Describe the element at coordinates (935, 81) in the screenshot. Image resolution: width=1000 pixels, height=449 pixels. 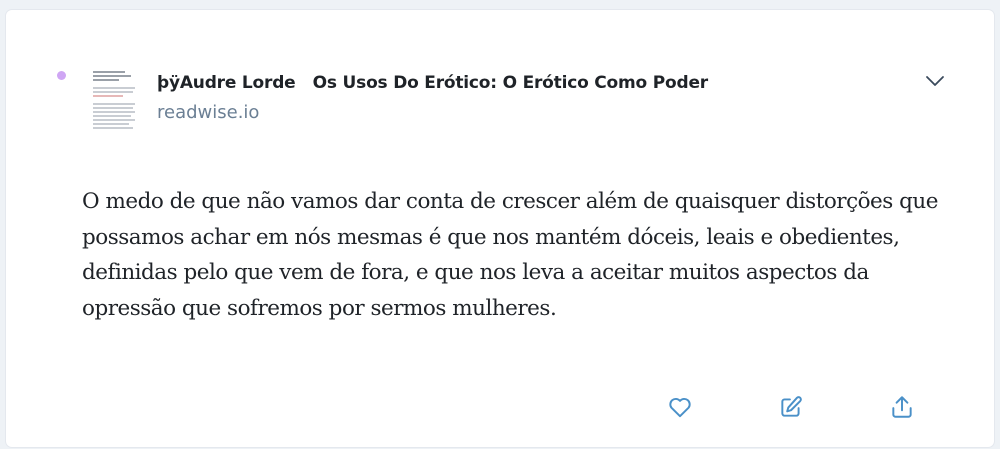
I see `chevron-down-icon` at that location.